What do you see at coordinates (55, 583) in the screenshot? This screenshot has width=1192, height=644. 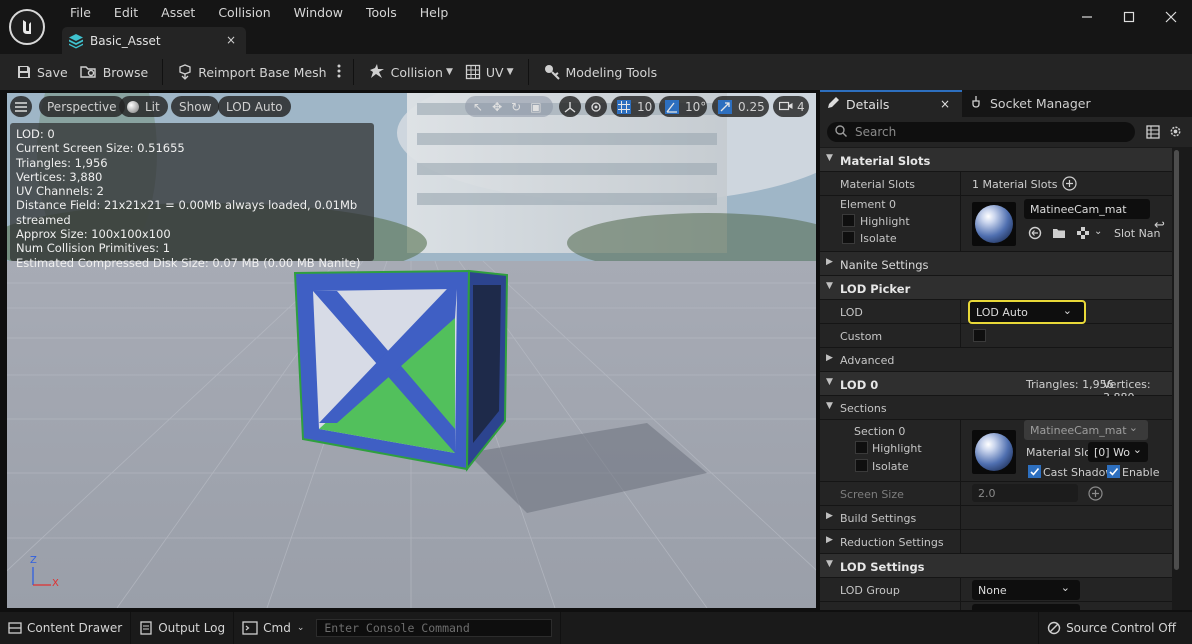 I see `axis-x-label: X` at bounding box center [55, 583].